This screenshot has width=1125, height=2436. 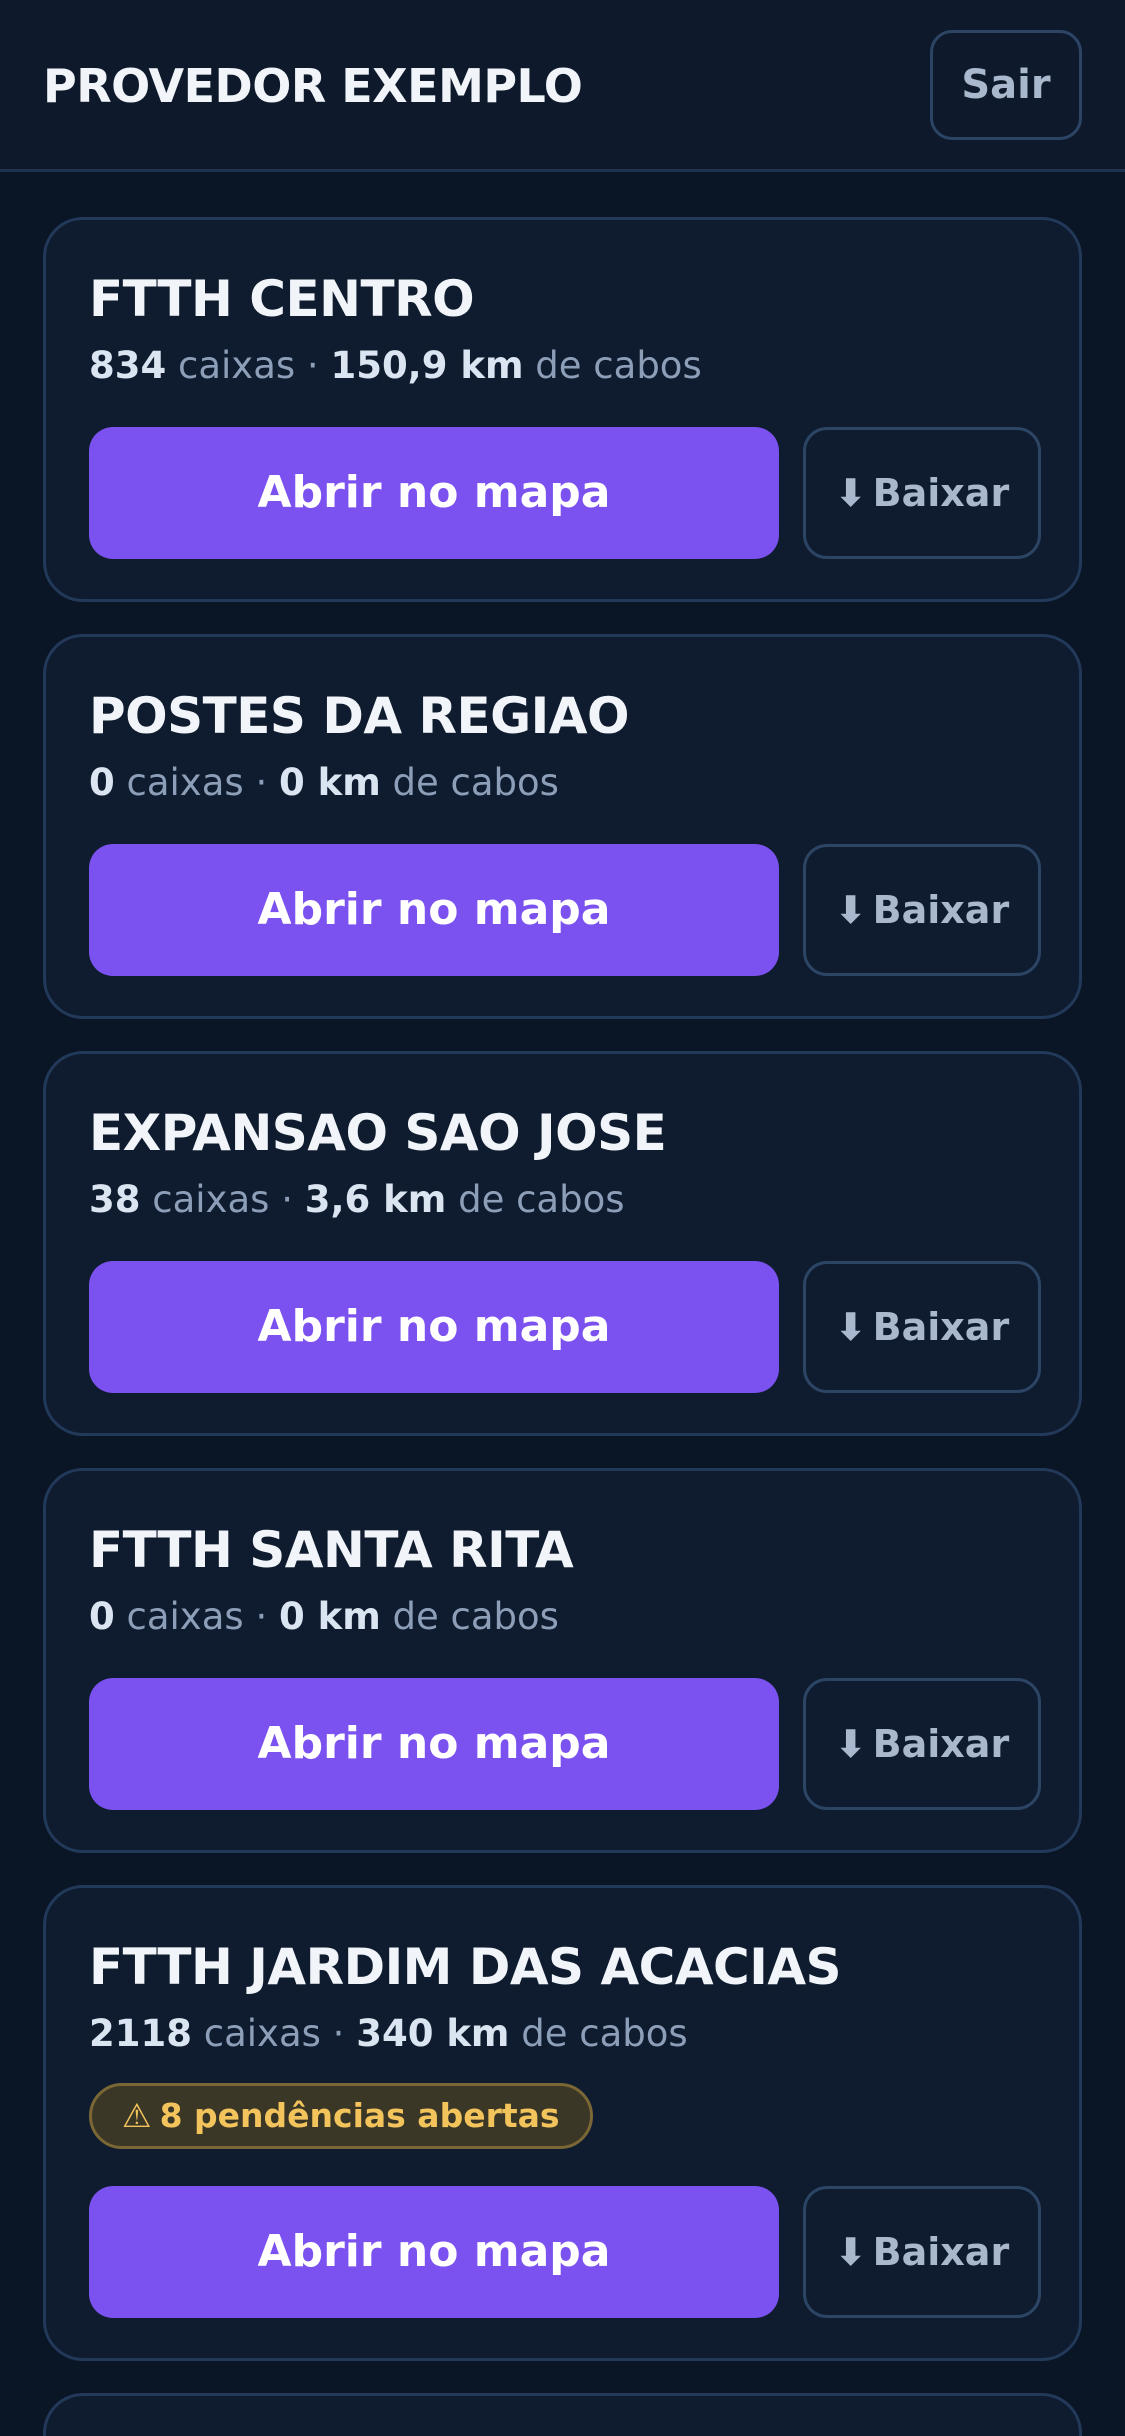 I want to click on app-header: PROVEDOR EXEMPLO Sair, so click(x=562, y=86).